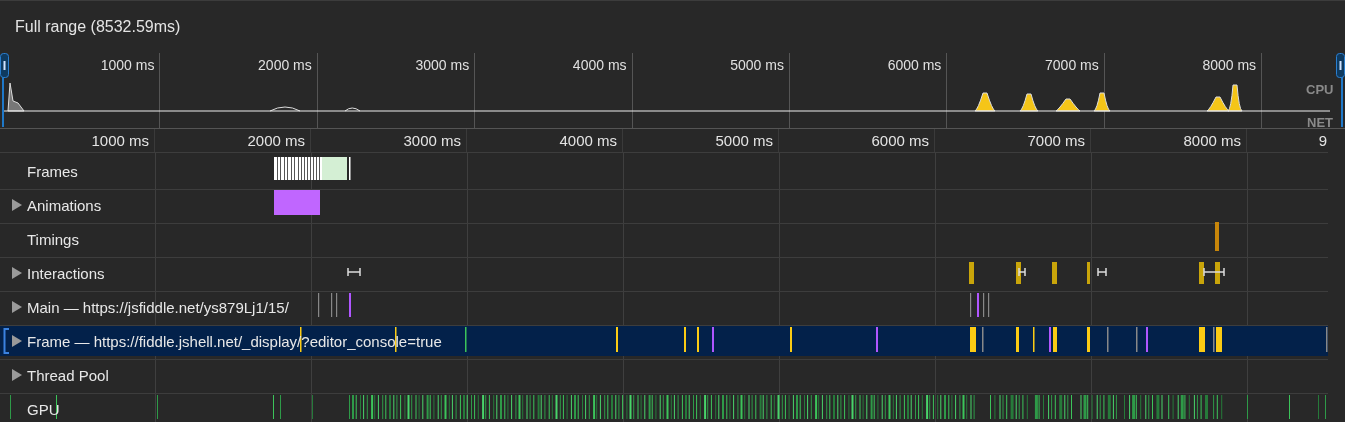 The image size is (1345, 422). What do you see at coordinates (1320, 89) in the screenshot?
I see `cpu-label: CPU` at bounding box center [1320, 89].